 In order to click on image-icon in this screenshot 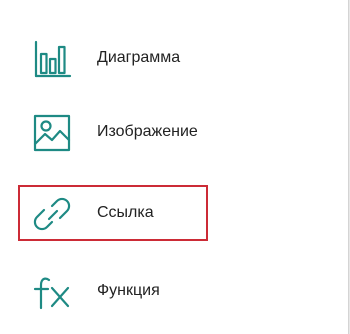, I will do `click(52, 133)`.